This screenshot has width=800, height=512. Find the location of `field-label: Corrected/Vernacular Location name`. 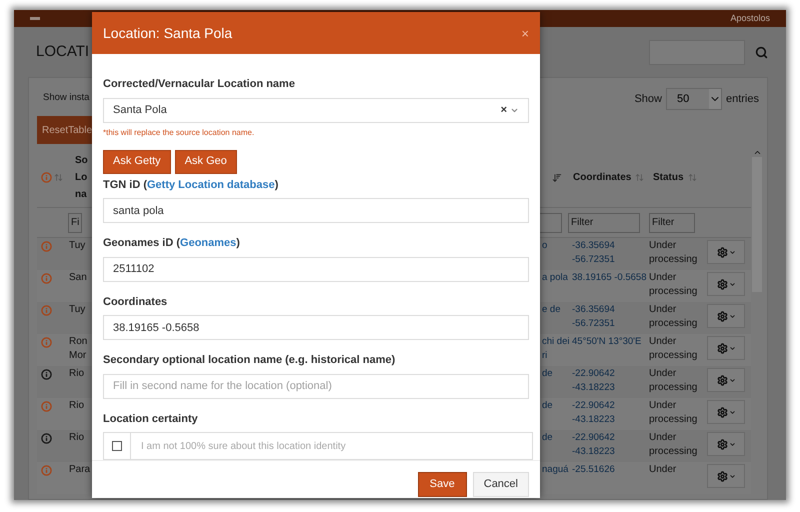

field-label: Corrected/Vernacular Location name is located at coordinates (199, 84).